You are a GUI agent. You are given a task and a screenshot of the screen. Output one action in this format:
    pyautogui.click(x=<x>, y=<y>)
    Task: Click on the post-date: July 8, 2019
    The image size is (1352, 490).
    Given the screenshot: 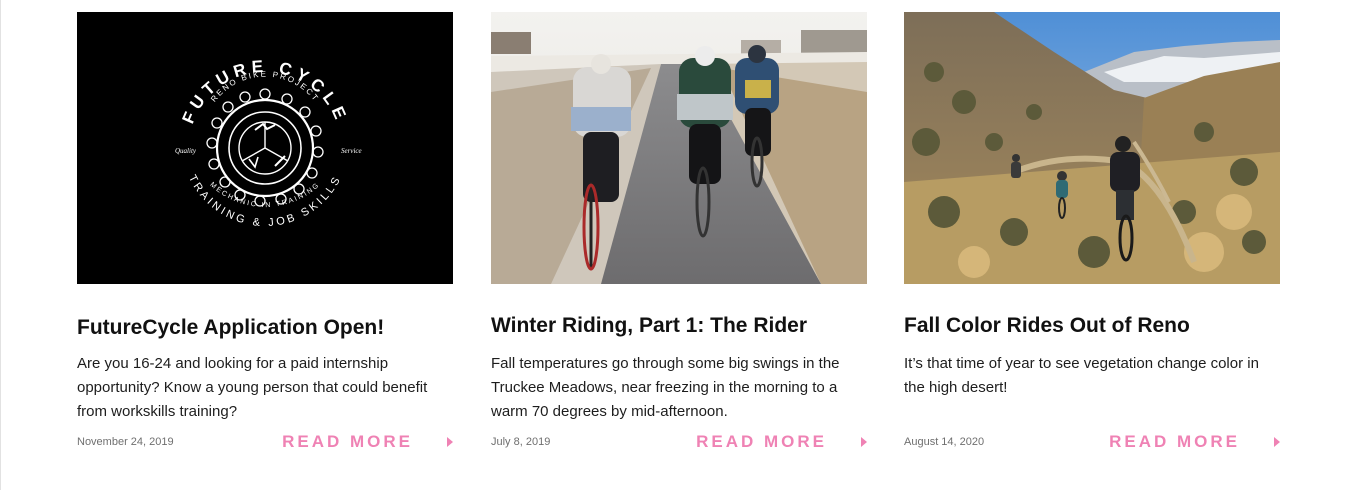 What is the action you would take?
    pyautogui.click(x=521, y=442)
    